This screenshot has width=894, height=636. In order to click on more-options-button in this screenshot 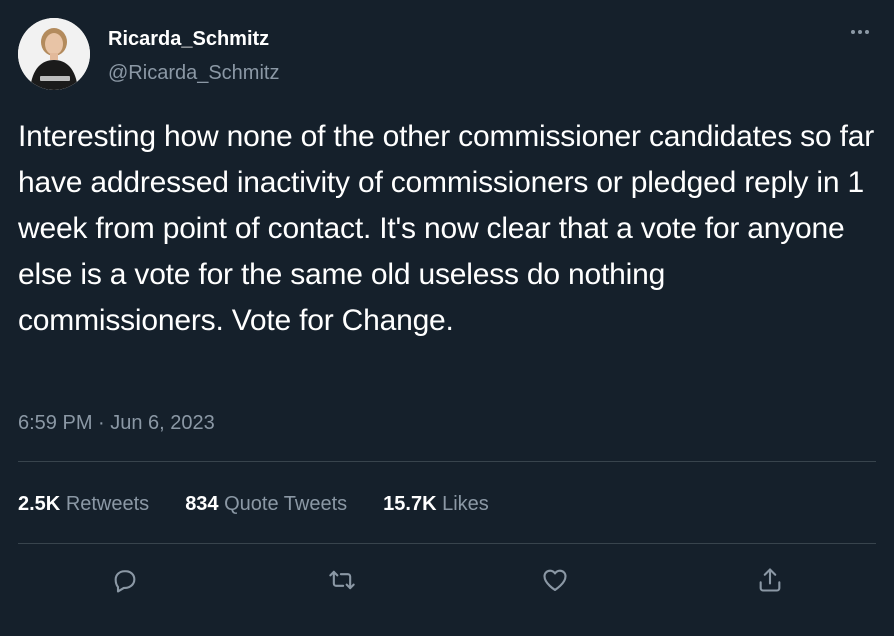, I will do `click(860, 32)`.